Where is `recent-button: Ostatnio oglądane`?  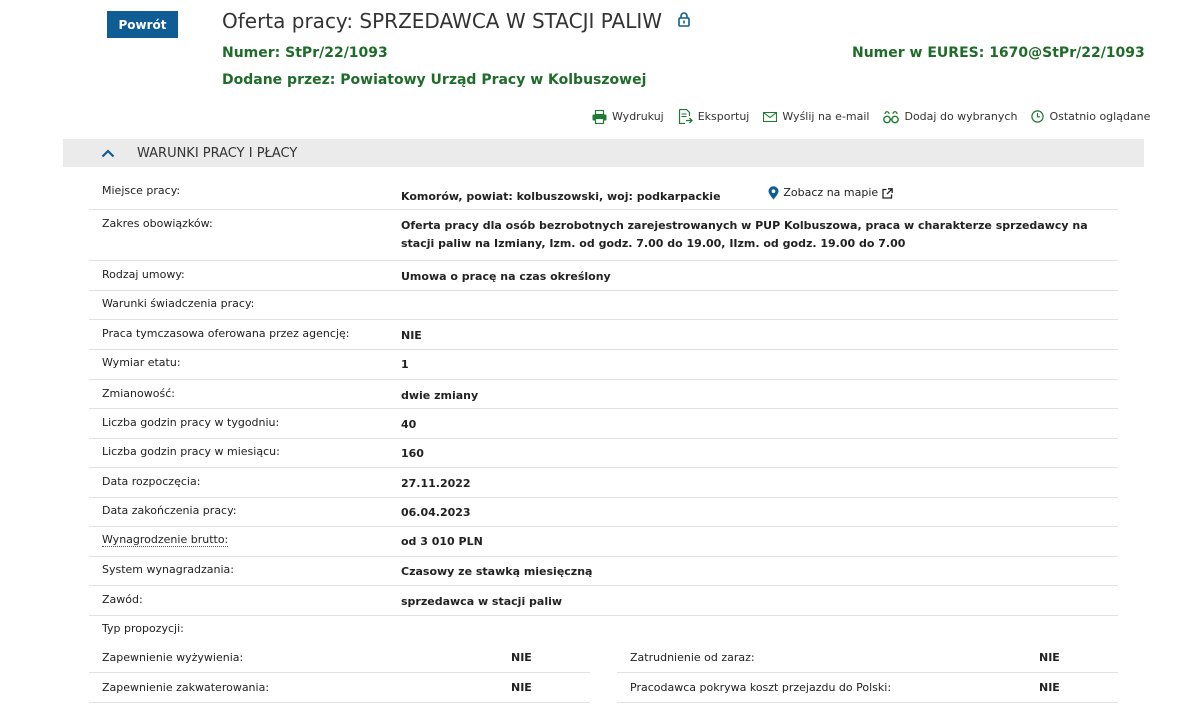 recent-button: Ostatnio oglądane is located at coordinates (1090, 116).